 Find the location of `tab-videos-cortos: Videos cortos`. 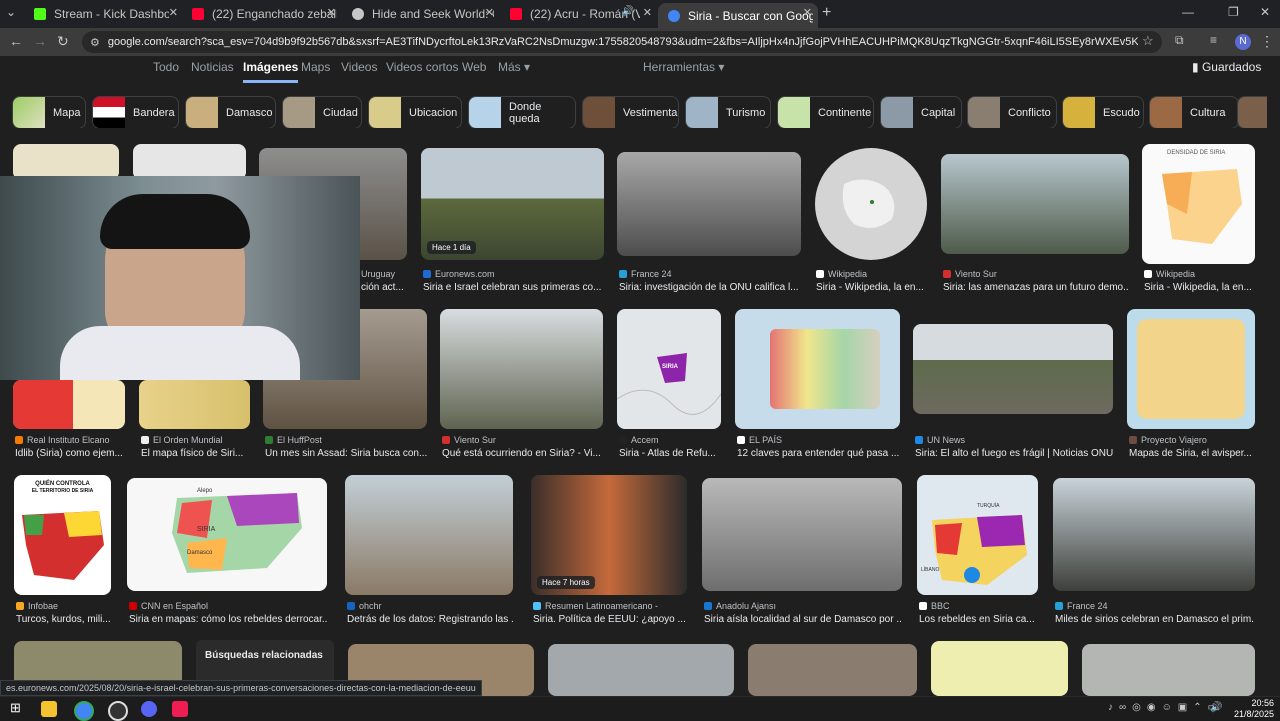

tab-videos-cortos: Videos cortos is located at coordinates (422, 67).